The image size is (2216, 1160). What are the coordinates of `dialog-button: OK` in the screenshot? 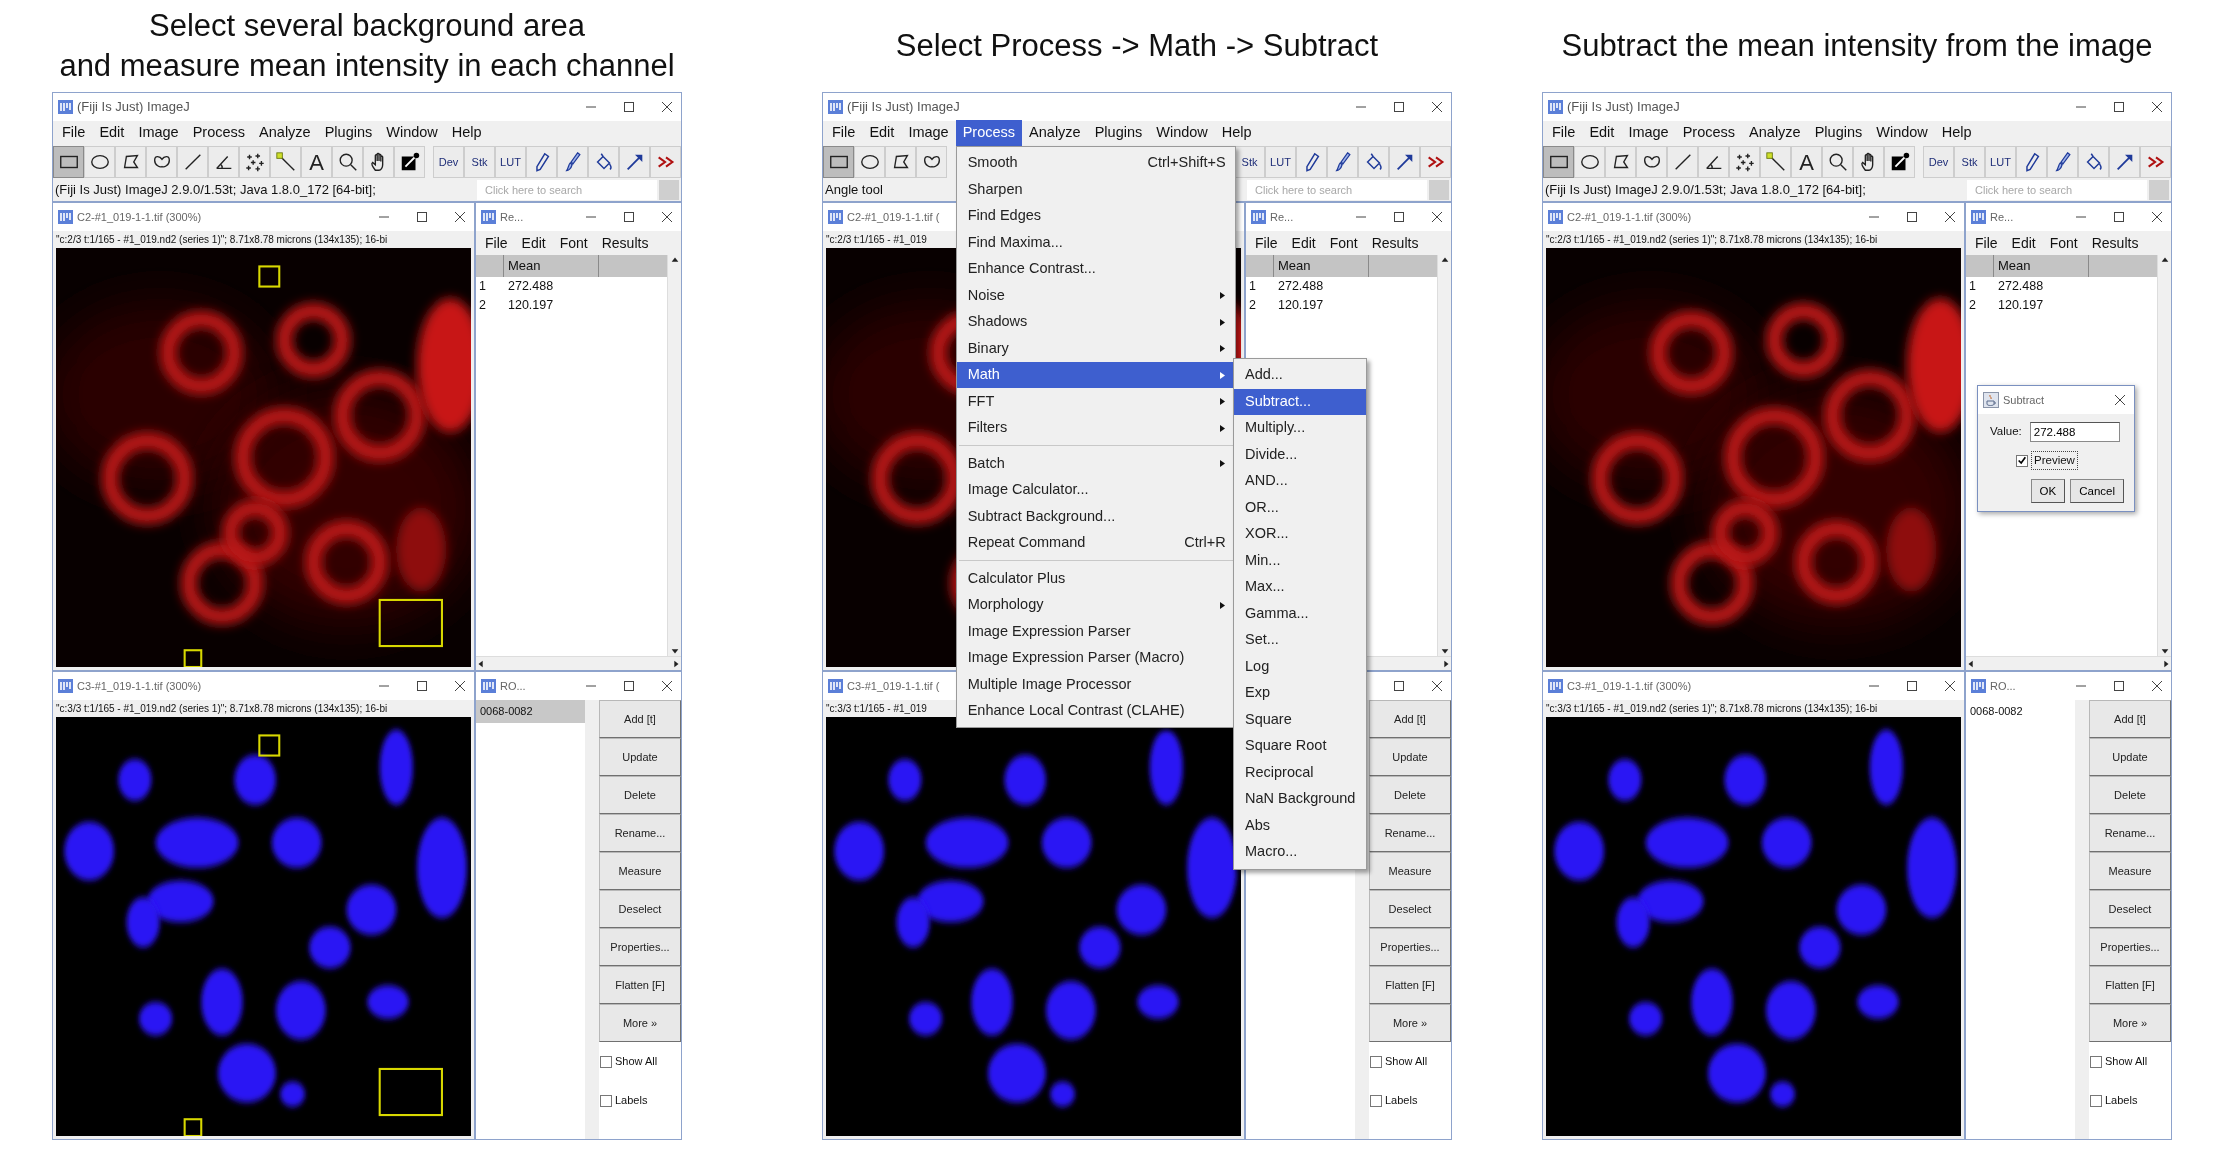 It's located at (2048, 491).